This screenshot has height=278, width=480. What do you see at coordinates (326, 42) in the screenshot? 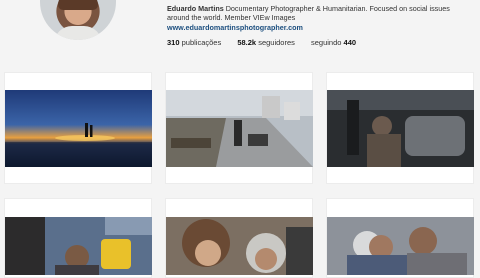
I see `following-label: seguindo` at bounding box center [326, 42].